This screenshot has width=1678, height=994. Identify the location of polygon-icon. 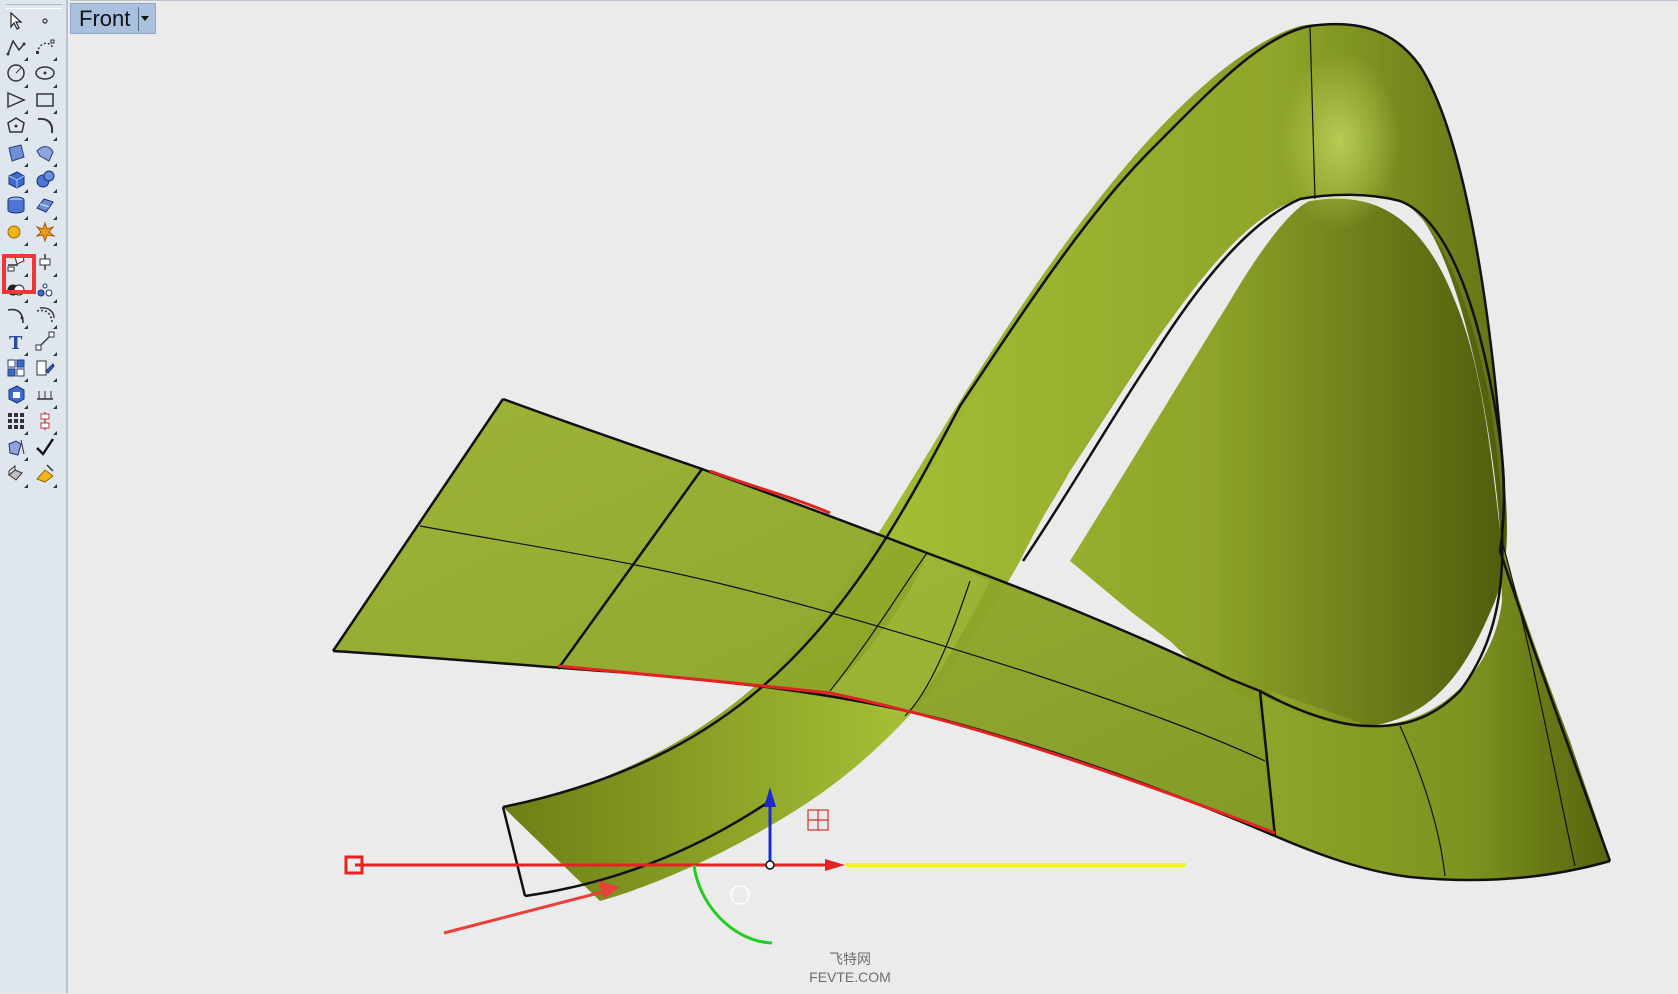
(16, 128).